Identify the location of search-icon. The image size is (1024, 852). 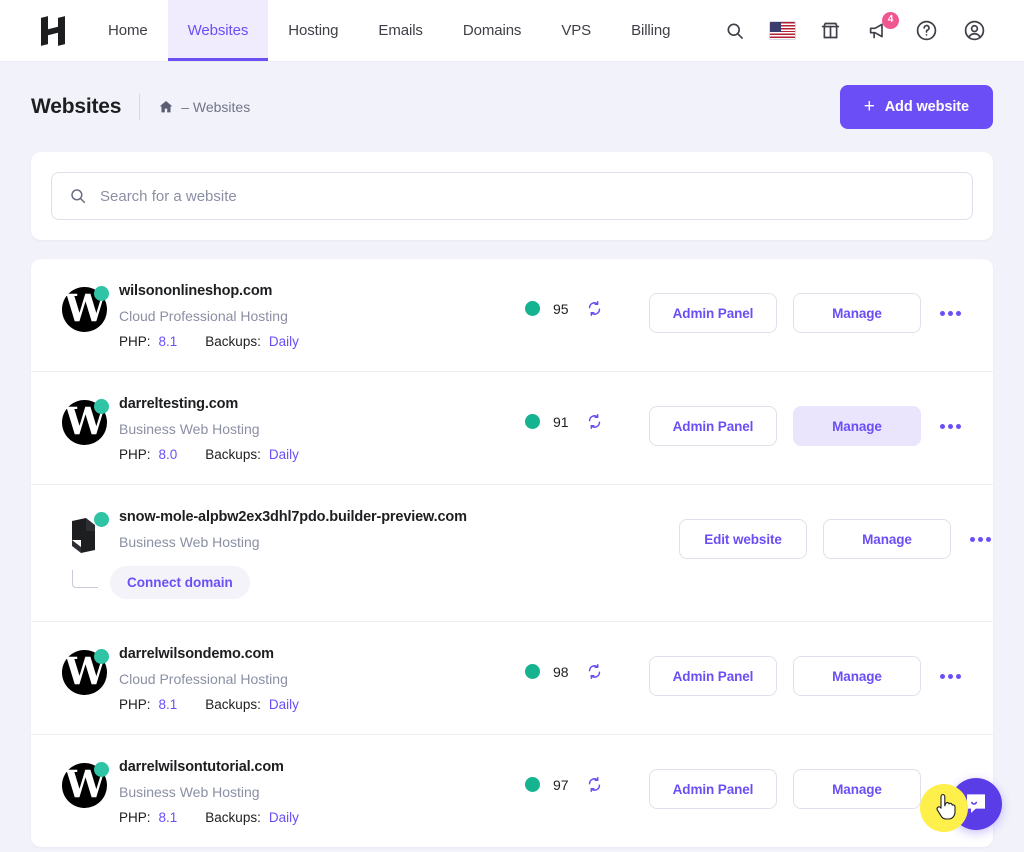
(735, 31).